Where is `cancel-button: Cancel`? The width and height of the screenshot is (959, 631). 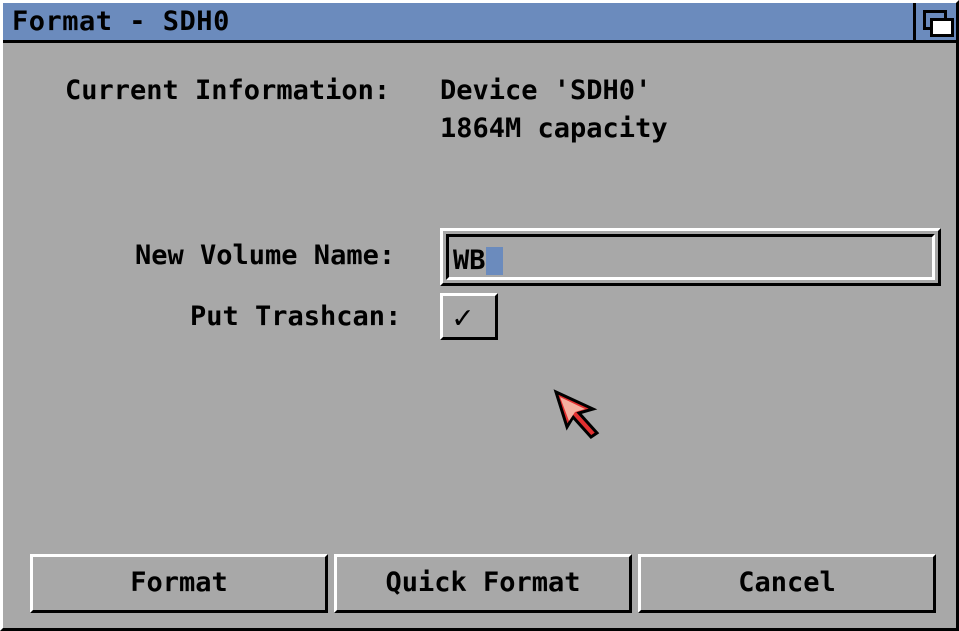 cancel-button: Cancel is located at coordinates (787, 583).